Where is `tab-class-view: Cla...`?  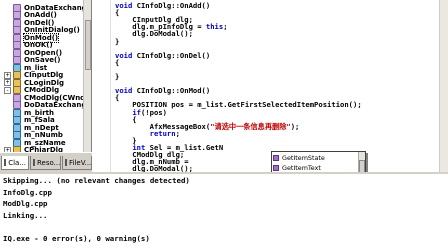
tab-class-view: Cla... is located at coordinates (15, 163).